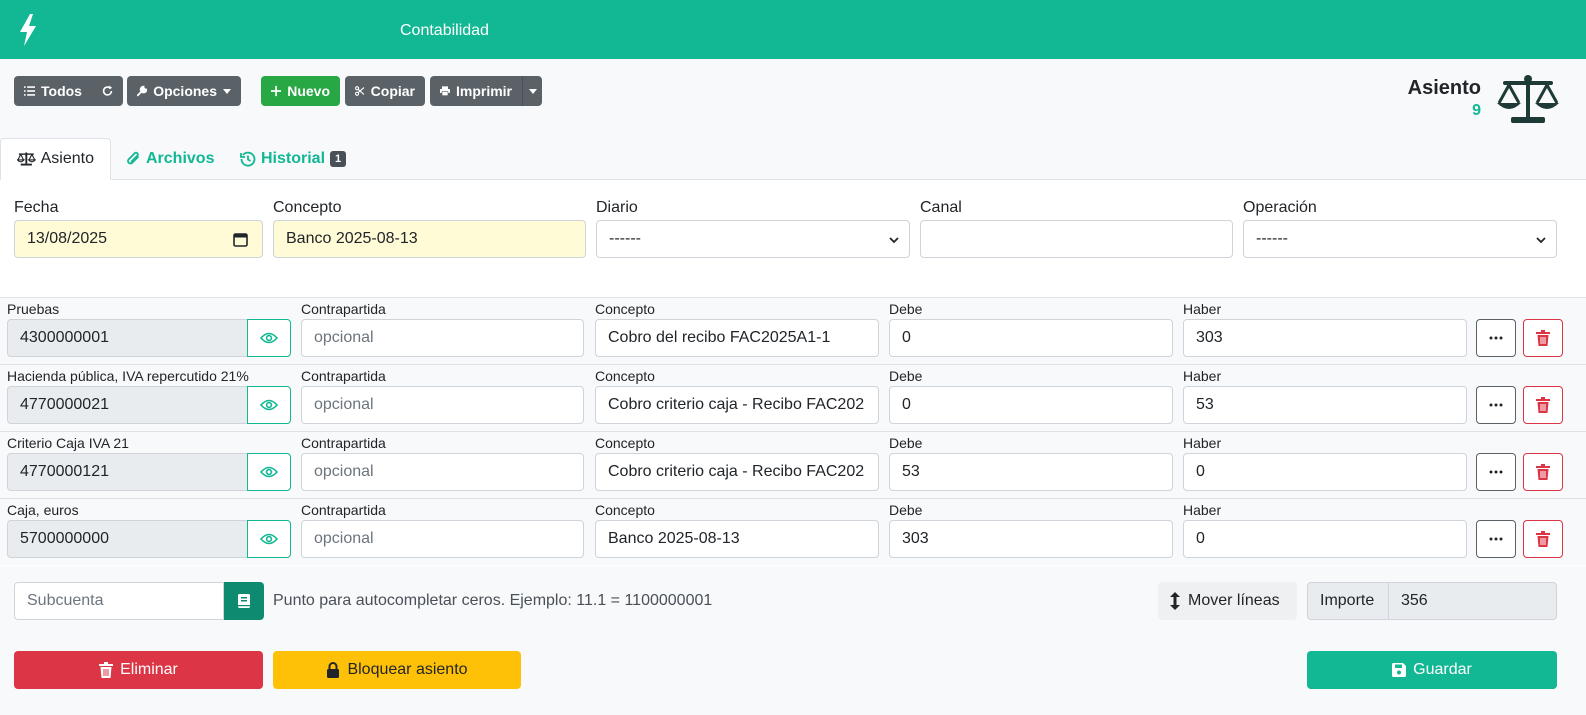 The height and width of the screenshot is (715, 1586). Describe the element at coordinates (119, 601) in the screenshot. I see `subcuenta-input: Subcuenta` at that location.